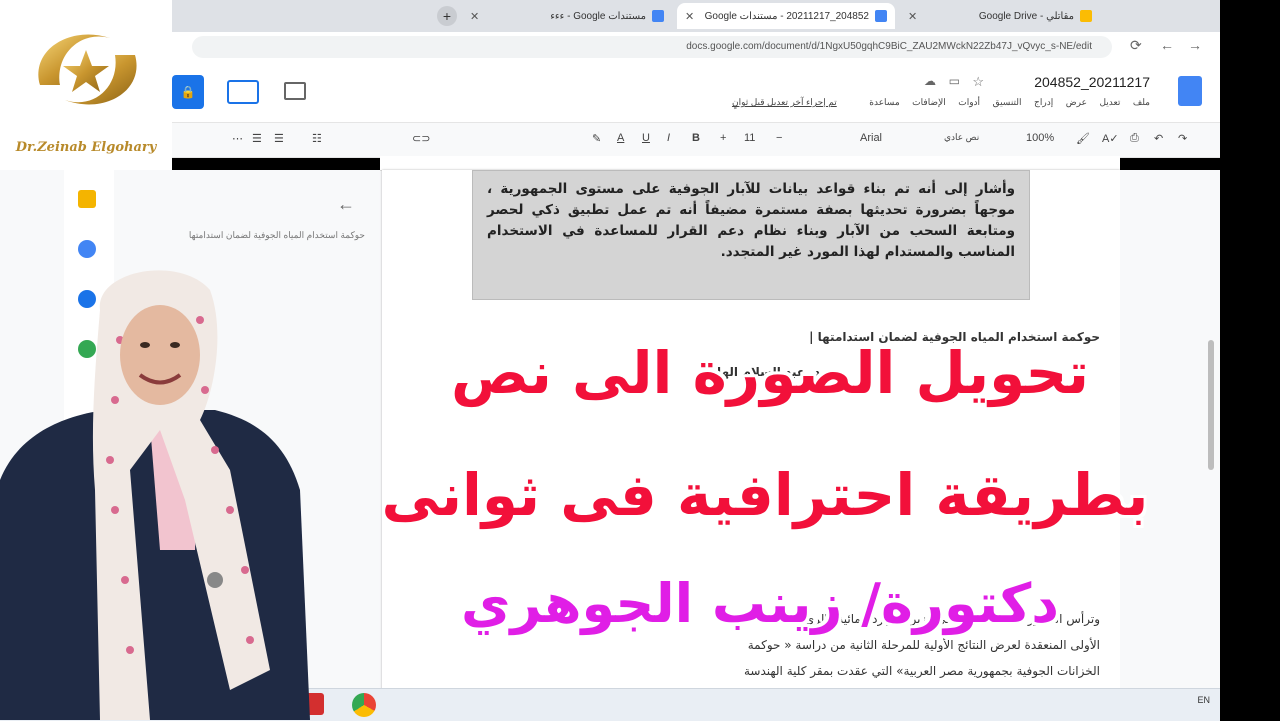 The image size is (1280, 721). I want to click on link-icon: ⊂⊃, so click(421, 138).